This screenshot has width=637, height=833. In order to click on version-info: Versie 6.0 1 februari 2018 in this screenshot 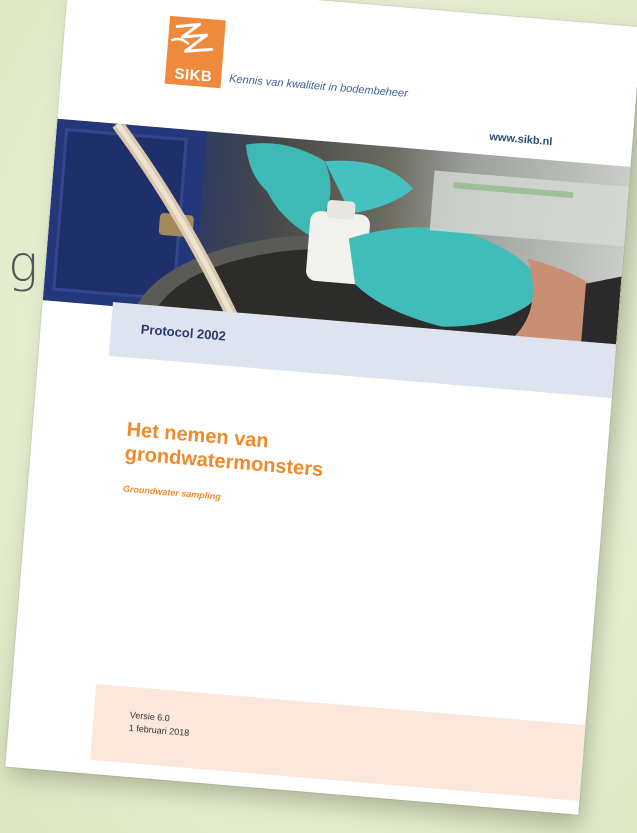, I will do `click(159, 724)`.